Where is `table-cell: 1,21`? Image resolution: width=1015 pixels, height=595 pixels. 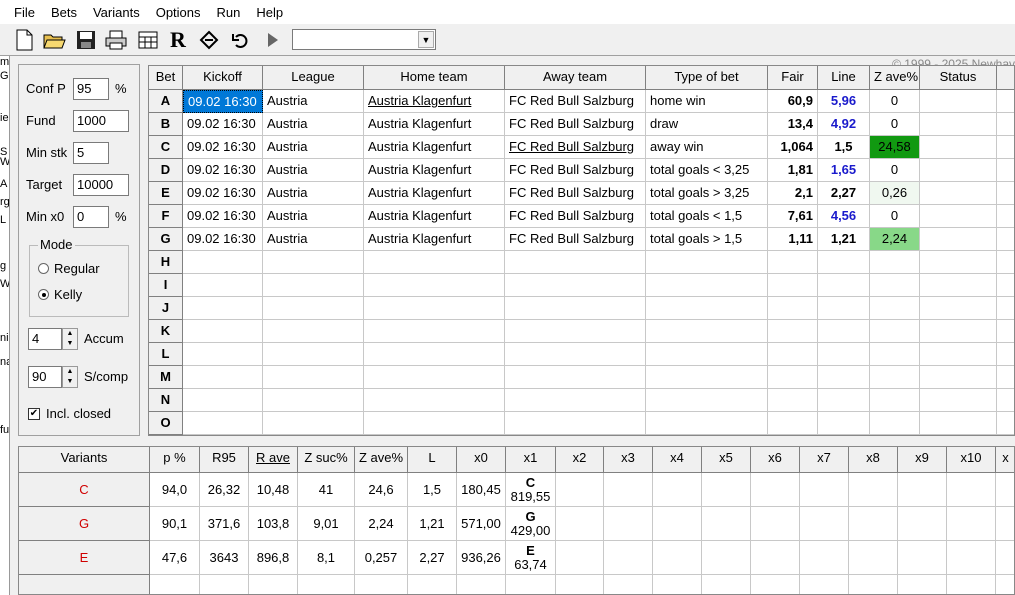
table-cell: 1,21 is located at coordinates (844, 239).